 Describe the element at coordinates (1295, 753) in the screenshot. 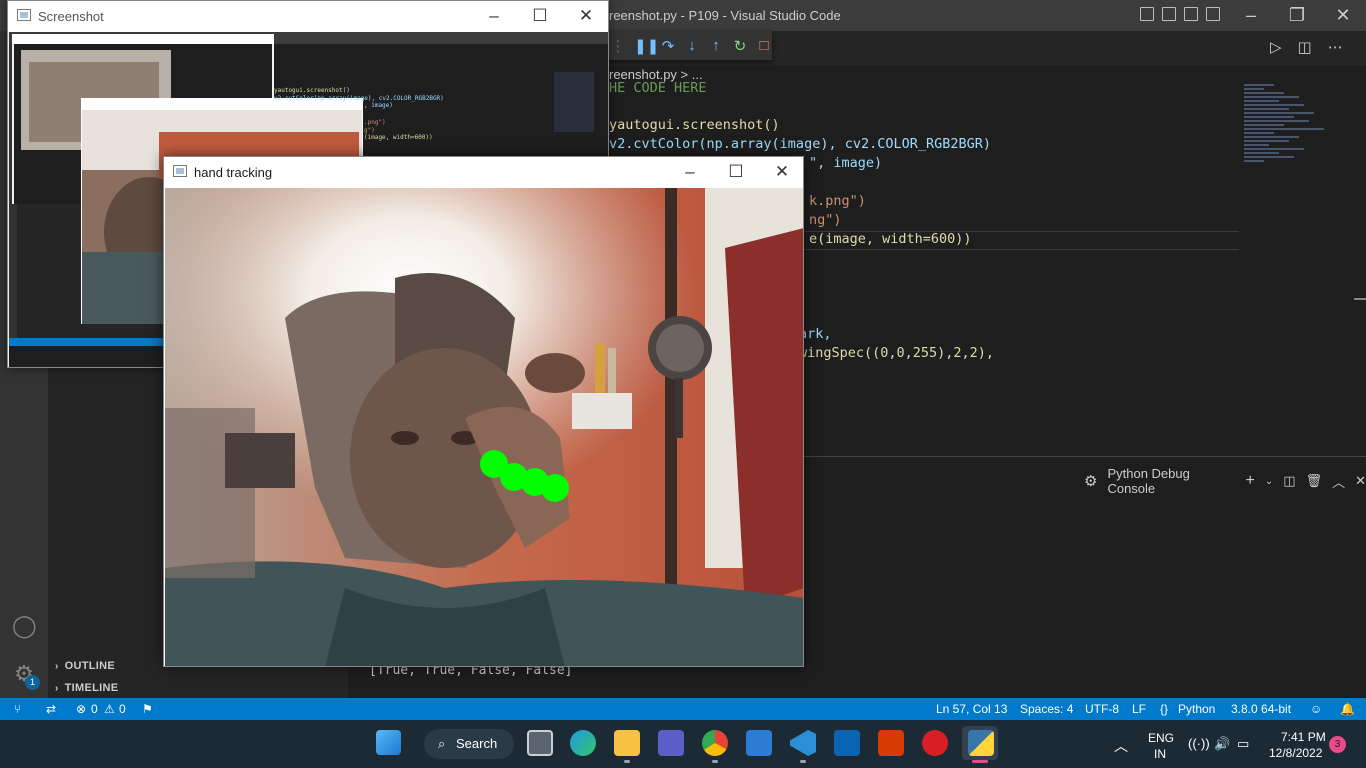

I see `clock-date: 12/8/2022` at that location.